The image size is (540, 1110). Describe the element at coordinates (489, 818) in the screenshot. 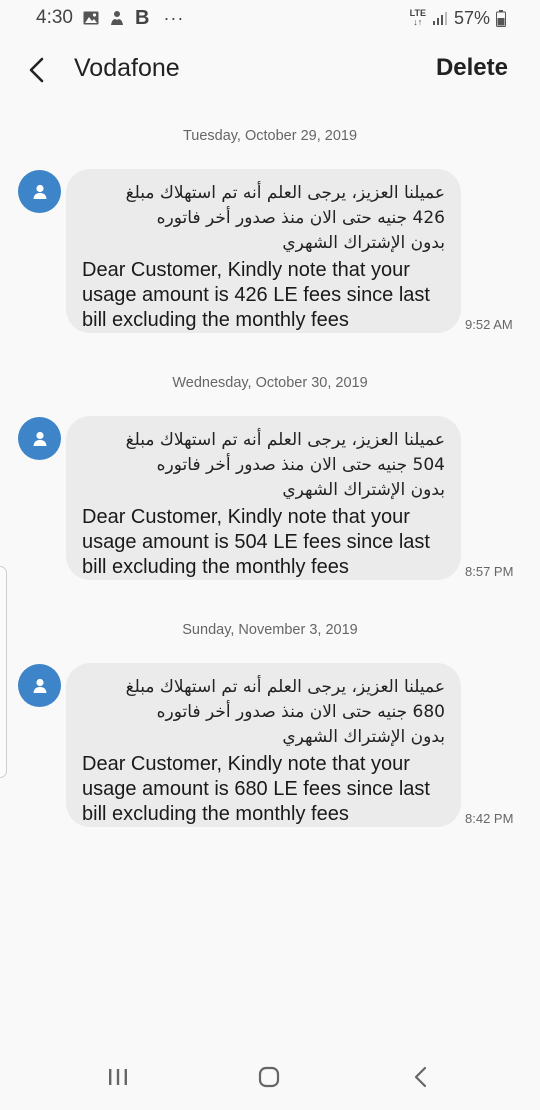

I see `message-time: 8:42 PM` at that location.